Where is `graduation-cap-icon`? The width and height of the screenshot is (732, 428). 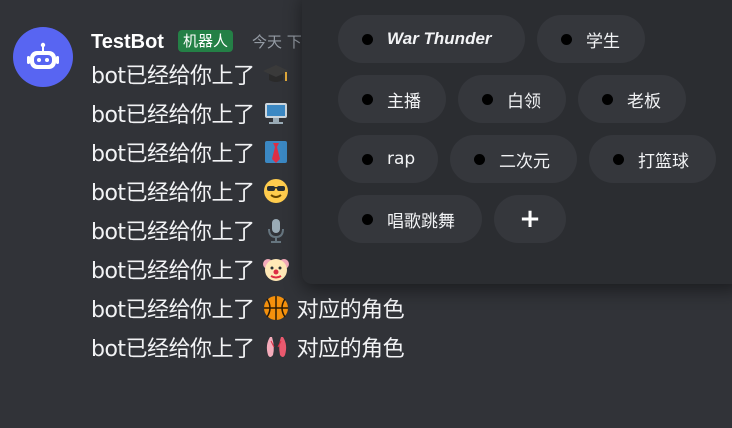
graduation-cap-icon is located at coordinates (276, 74).